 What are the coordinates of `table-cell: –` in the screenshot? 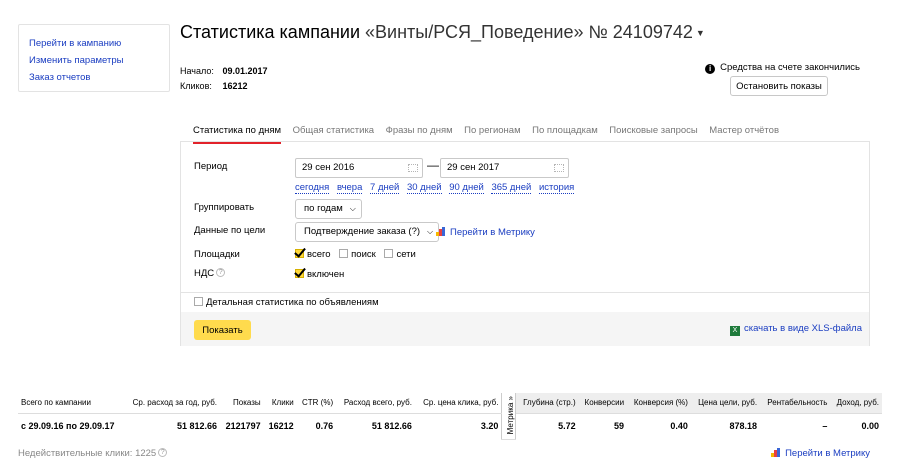 It's located at (825, 426).